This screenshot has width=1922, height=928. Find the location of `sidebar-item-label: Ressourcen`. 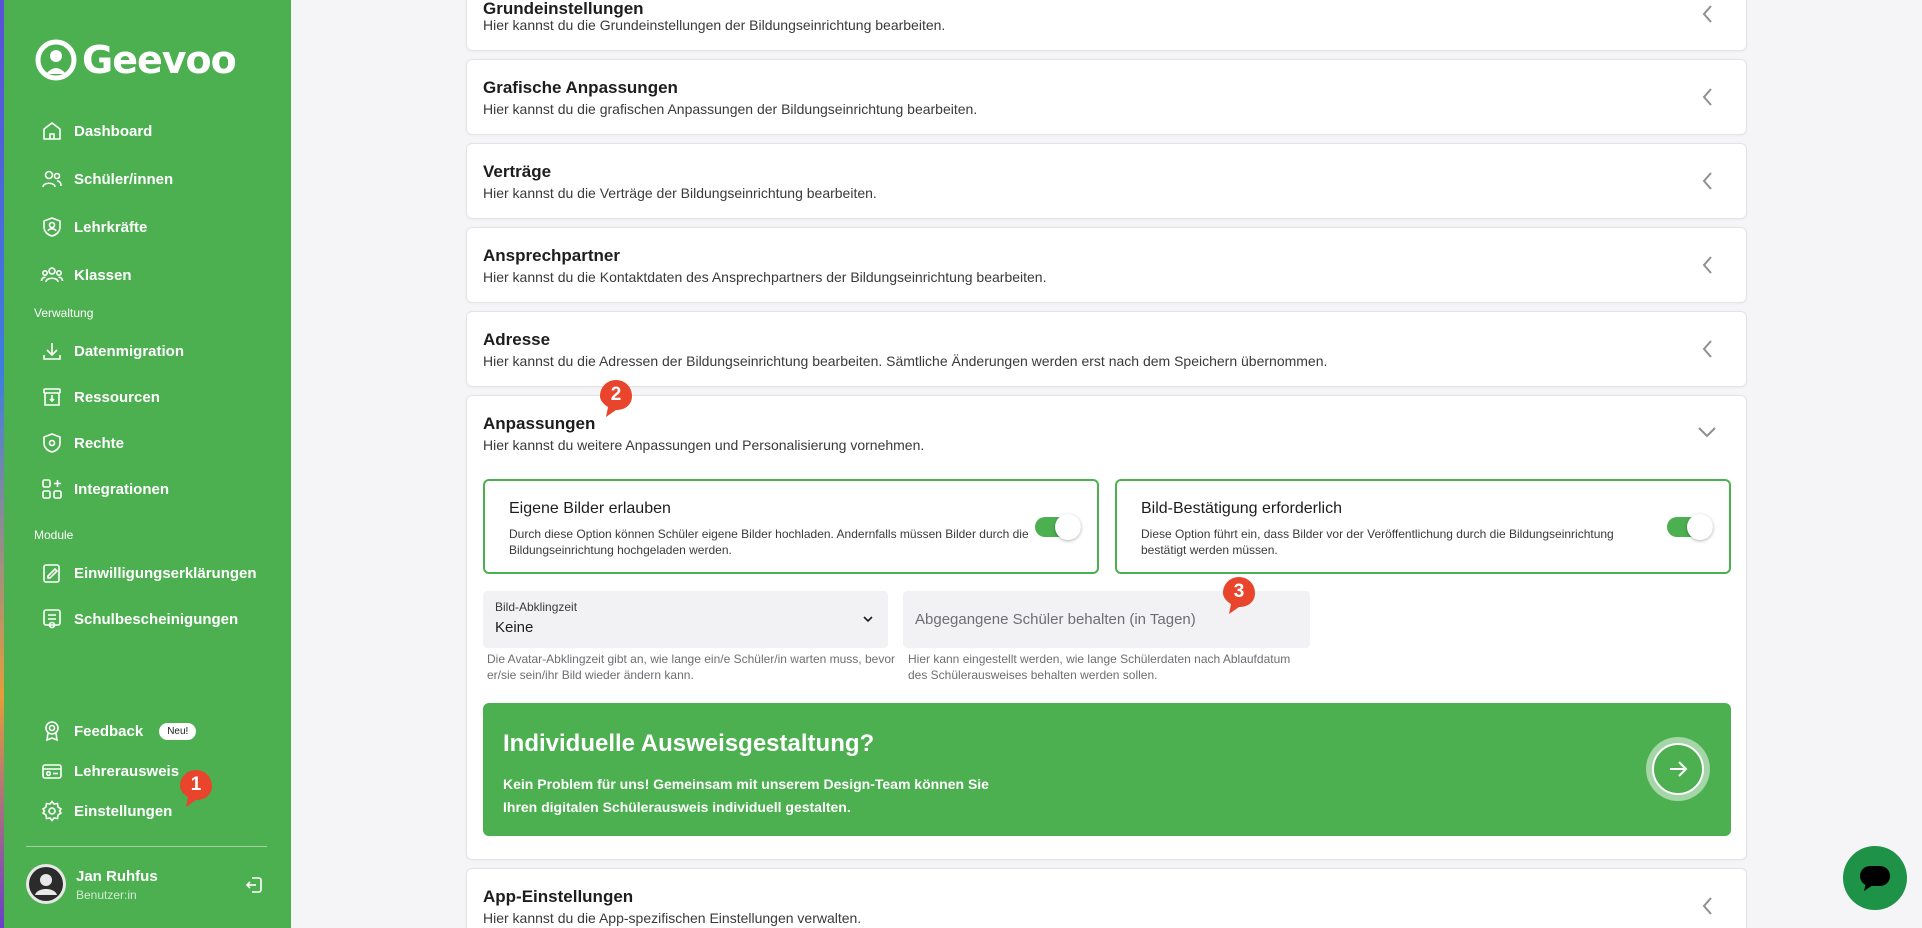

sidebar-item-label: Ressourcen is located at coordinates (117, 397).